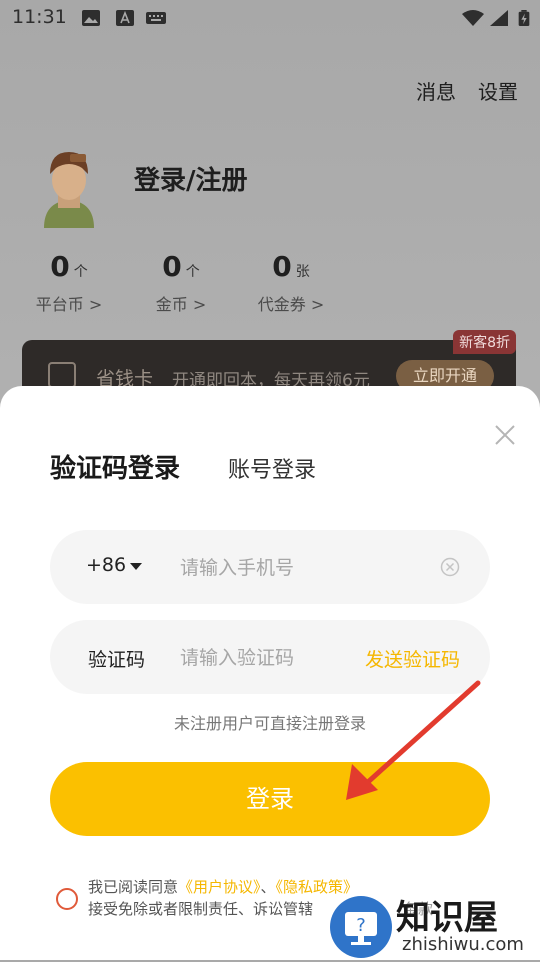 This screenshot has width=540, height=962. What do you see at coordinates (106, 565) in the screenshot?
I see `country-code-selector: +86` at bounding box center [106, 565].